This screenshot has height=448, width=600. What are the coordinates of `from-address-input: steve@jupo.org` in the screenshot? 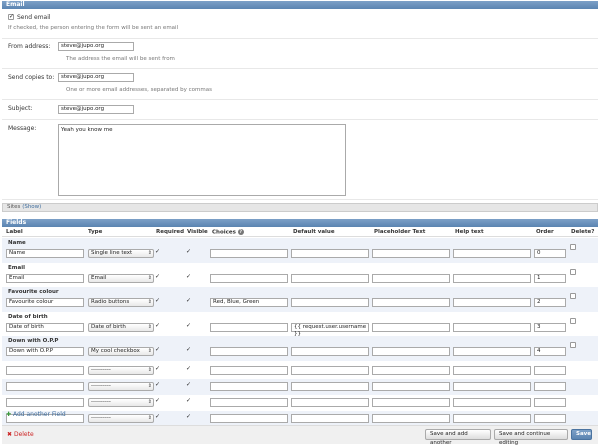 It's located at (96, 46).